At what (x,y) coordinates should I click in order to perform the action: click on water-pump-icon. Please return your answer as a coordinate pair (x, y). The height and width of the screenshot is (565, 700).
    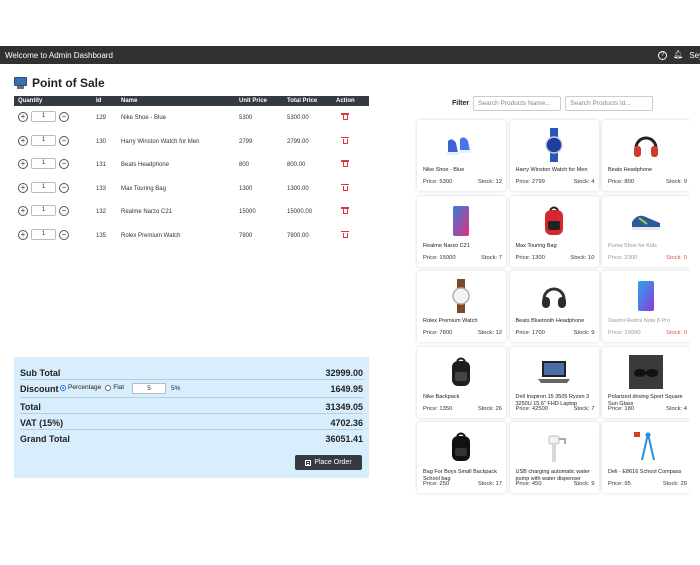
    Looking at the image, I should click on (554, 447).